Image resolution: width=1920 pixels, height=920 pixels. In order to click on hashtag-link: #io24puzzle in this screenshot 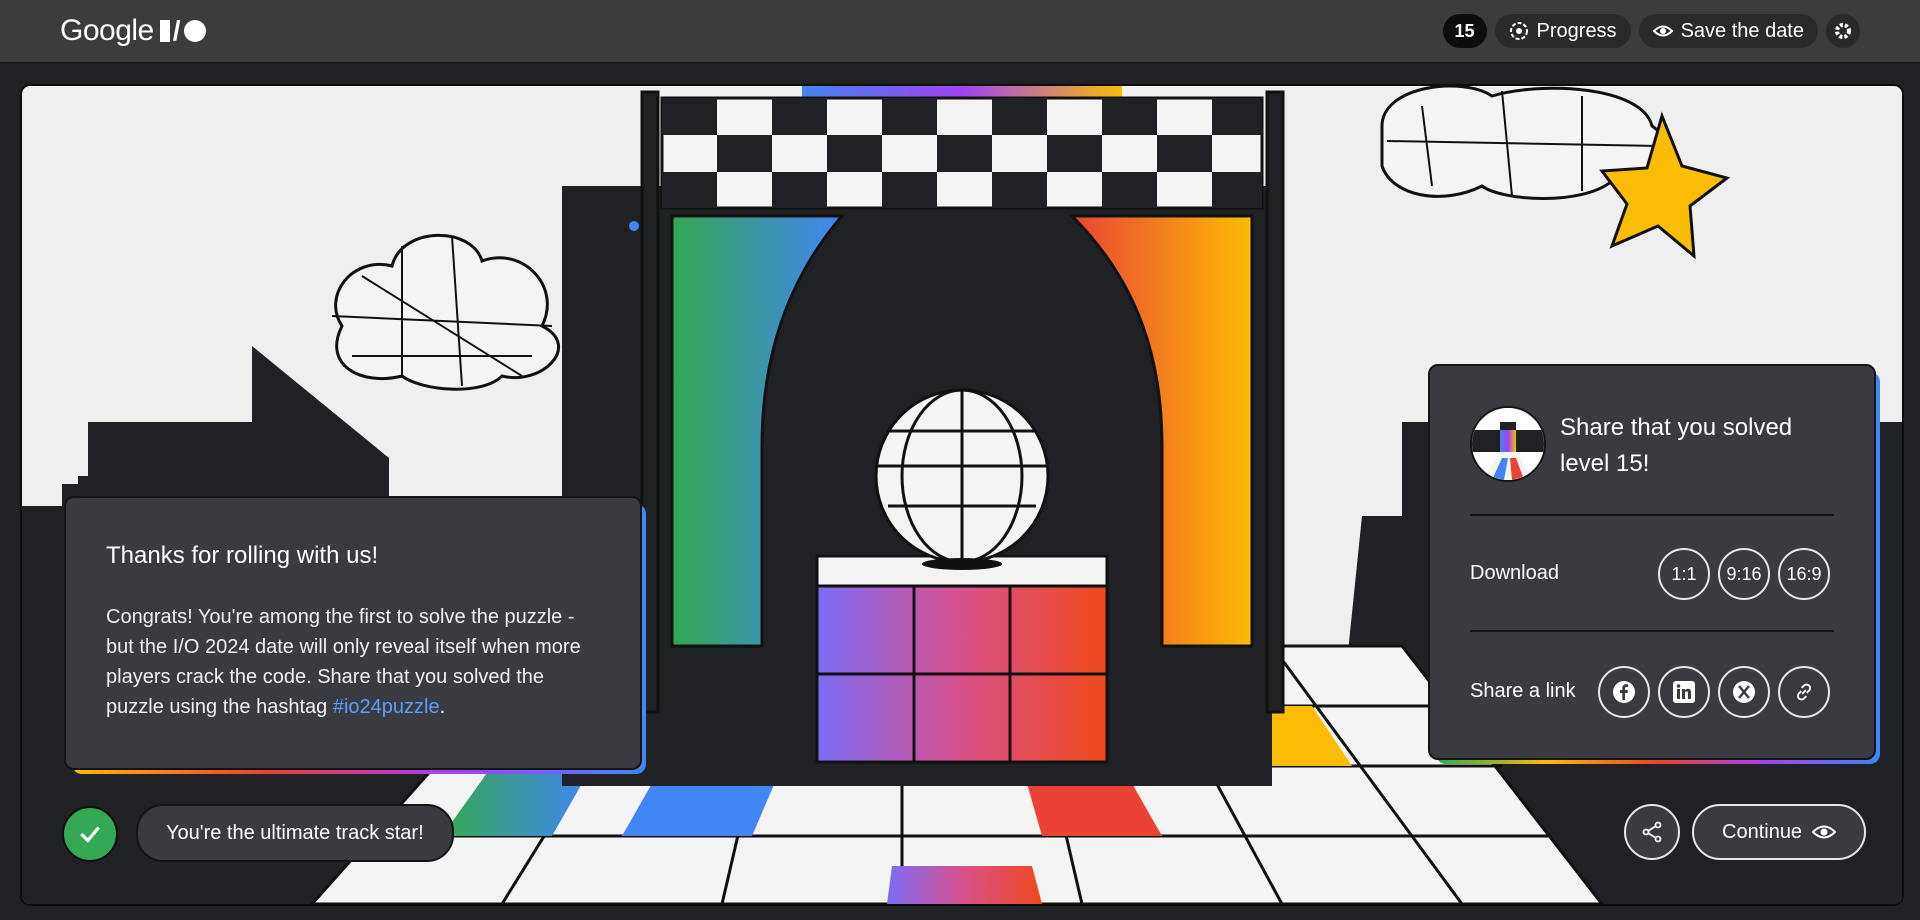, I will do `click(386, 707)`.